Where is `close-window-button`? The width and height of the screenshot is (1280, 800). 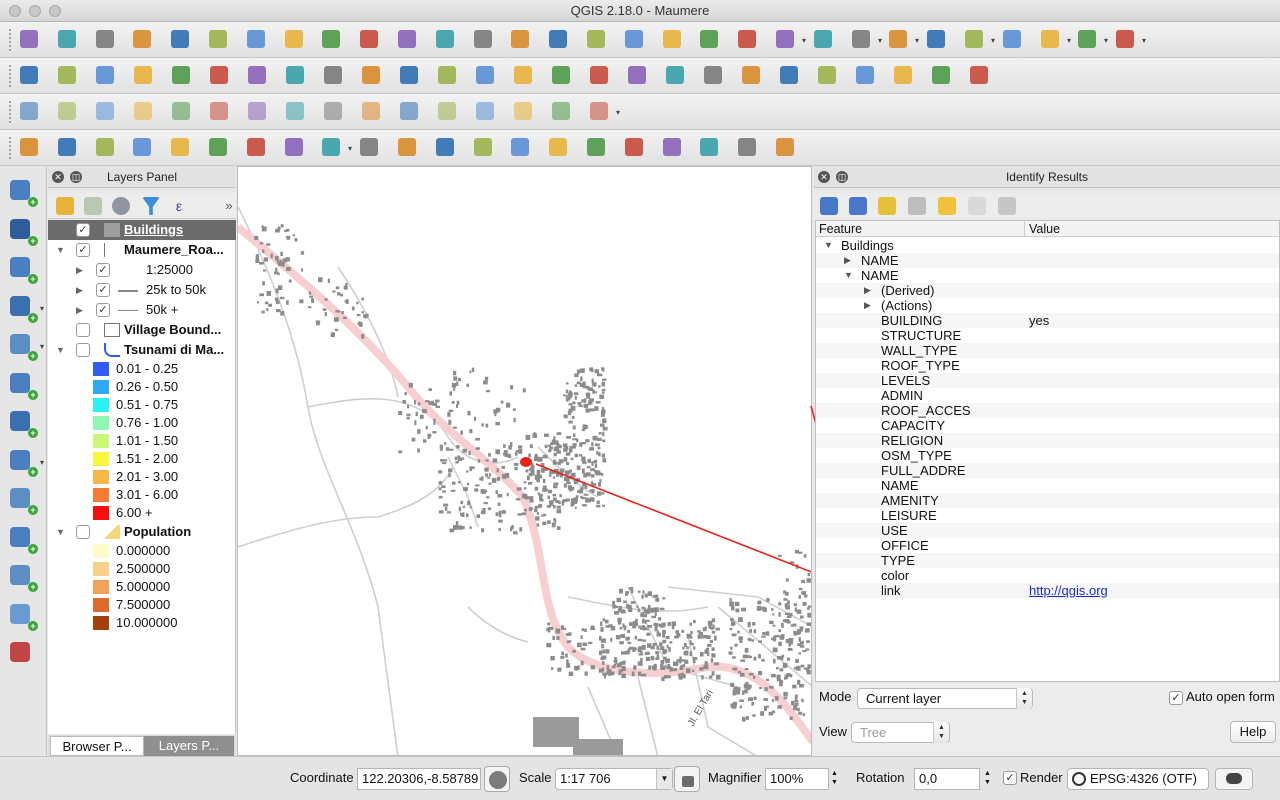
close-window-button is located at coordinates (15, 11).